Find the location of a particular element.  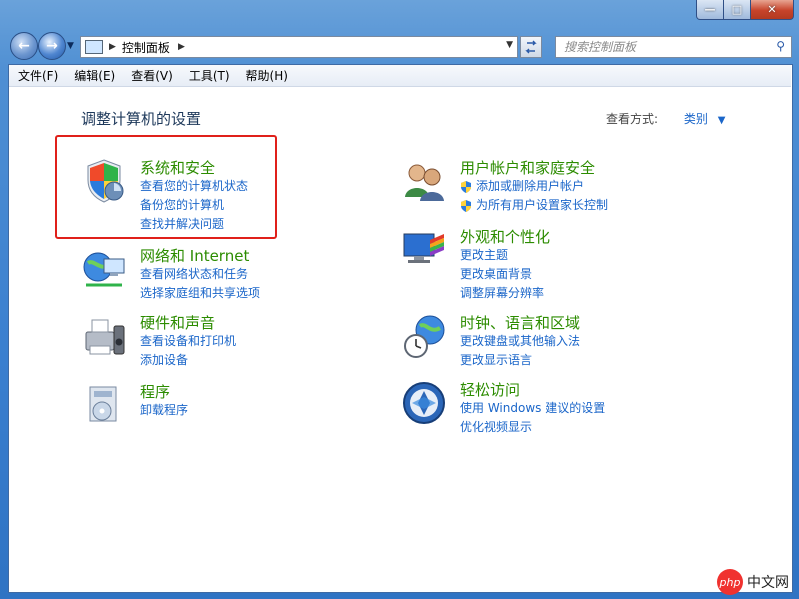

link-change-theme: 更改主题 is located at coordinates (505, 255).